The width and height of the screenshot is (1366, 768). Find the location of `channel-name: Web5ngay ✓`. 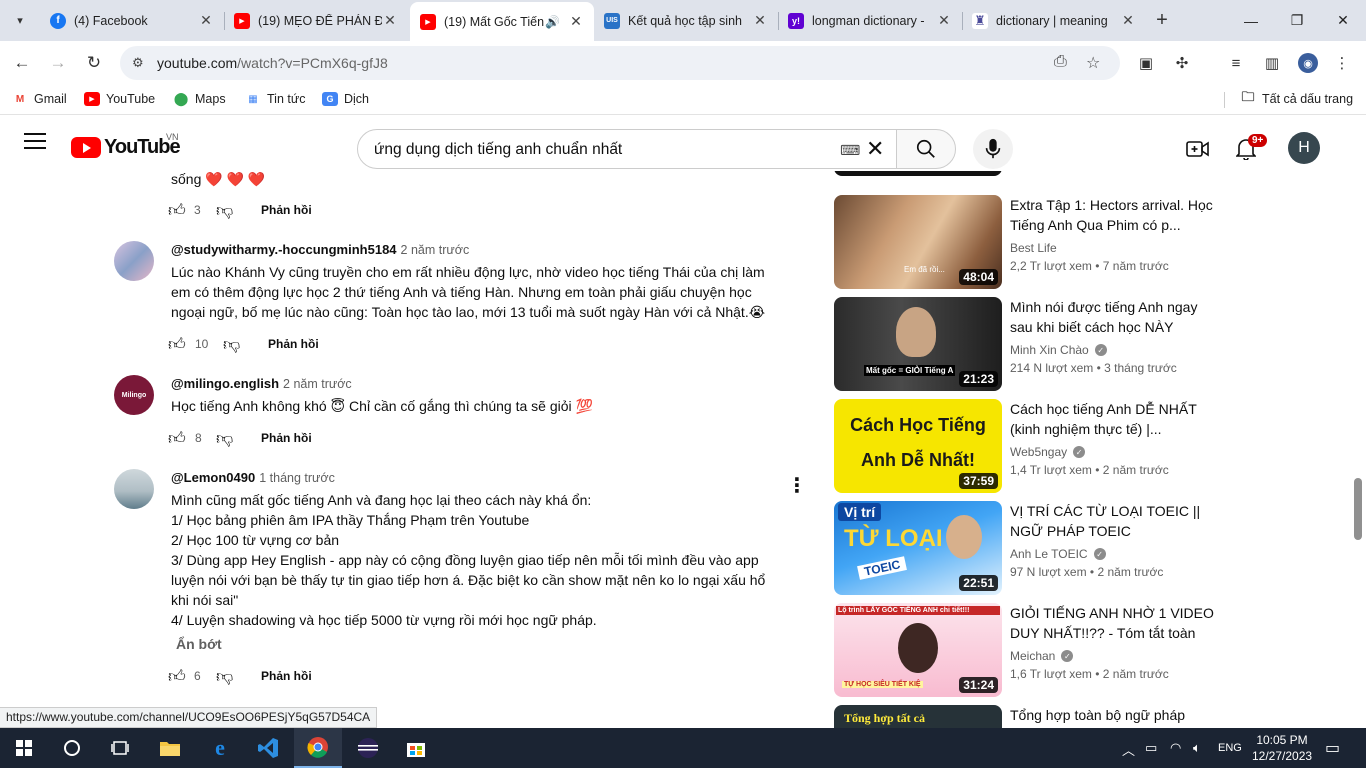

channel-name: Web5ngay ✓ is located at coordinates (1048, 452).